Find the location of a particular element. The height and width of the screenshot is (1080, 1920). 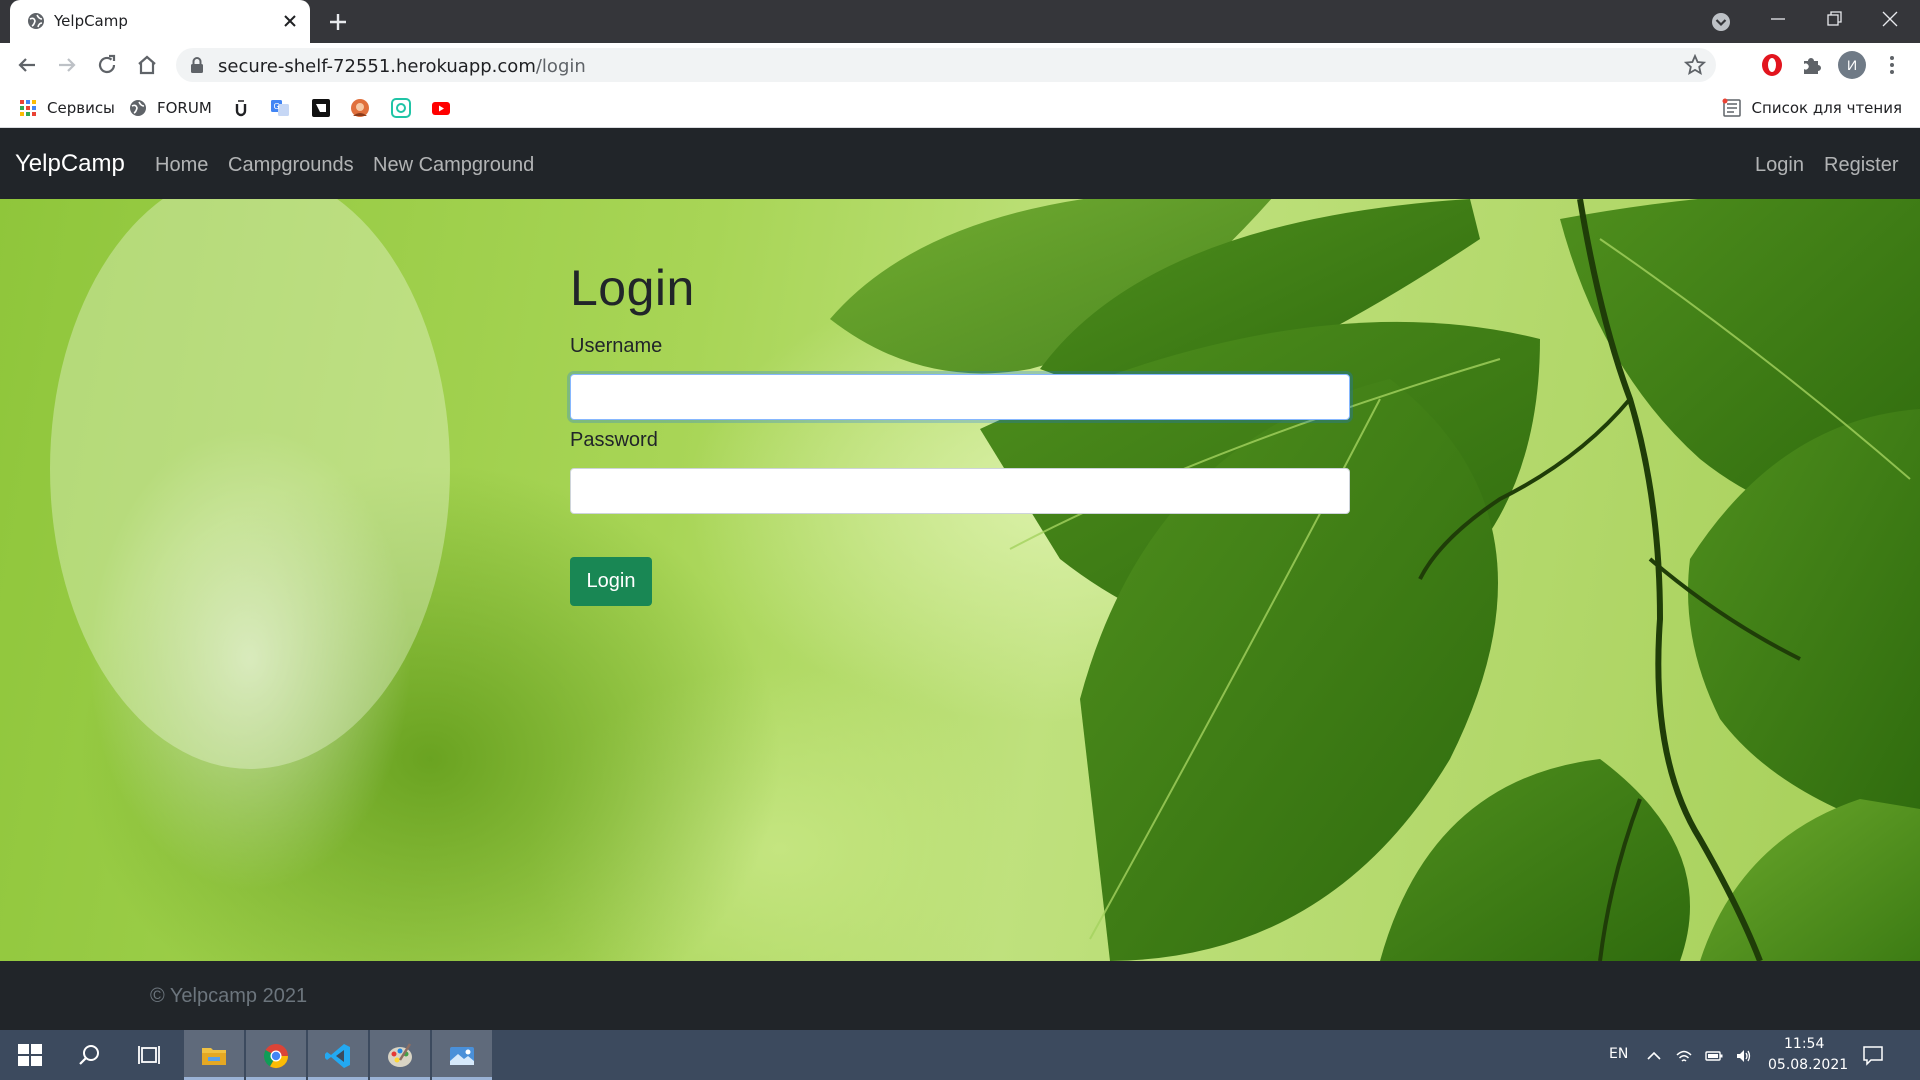

login-submit-button: Login is located at coordinates (611, 581).